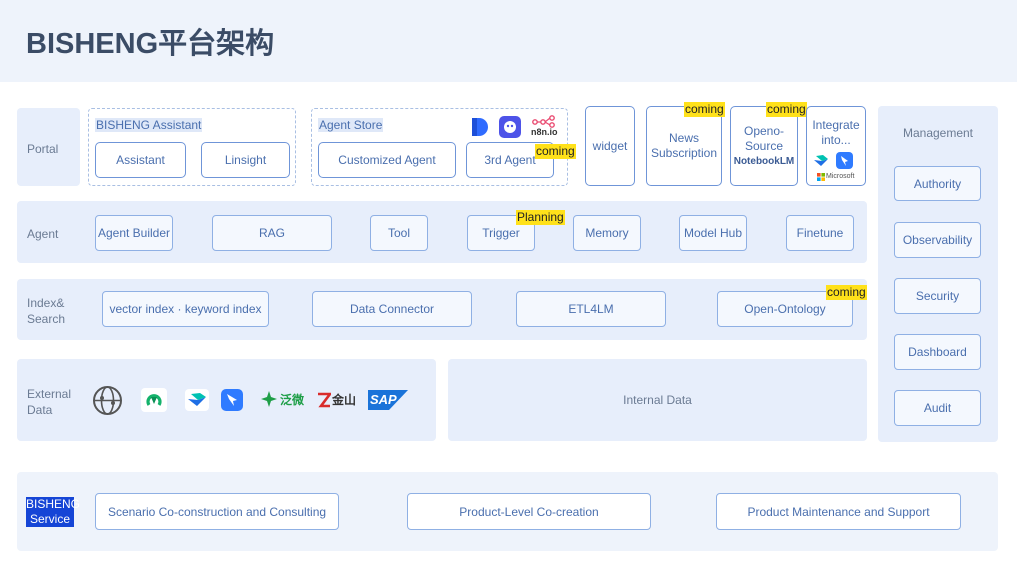  I want to click on dashboard-box: Dashboard, so click(937, 352).